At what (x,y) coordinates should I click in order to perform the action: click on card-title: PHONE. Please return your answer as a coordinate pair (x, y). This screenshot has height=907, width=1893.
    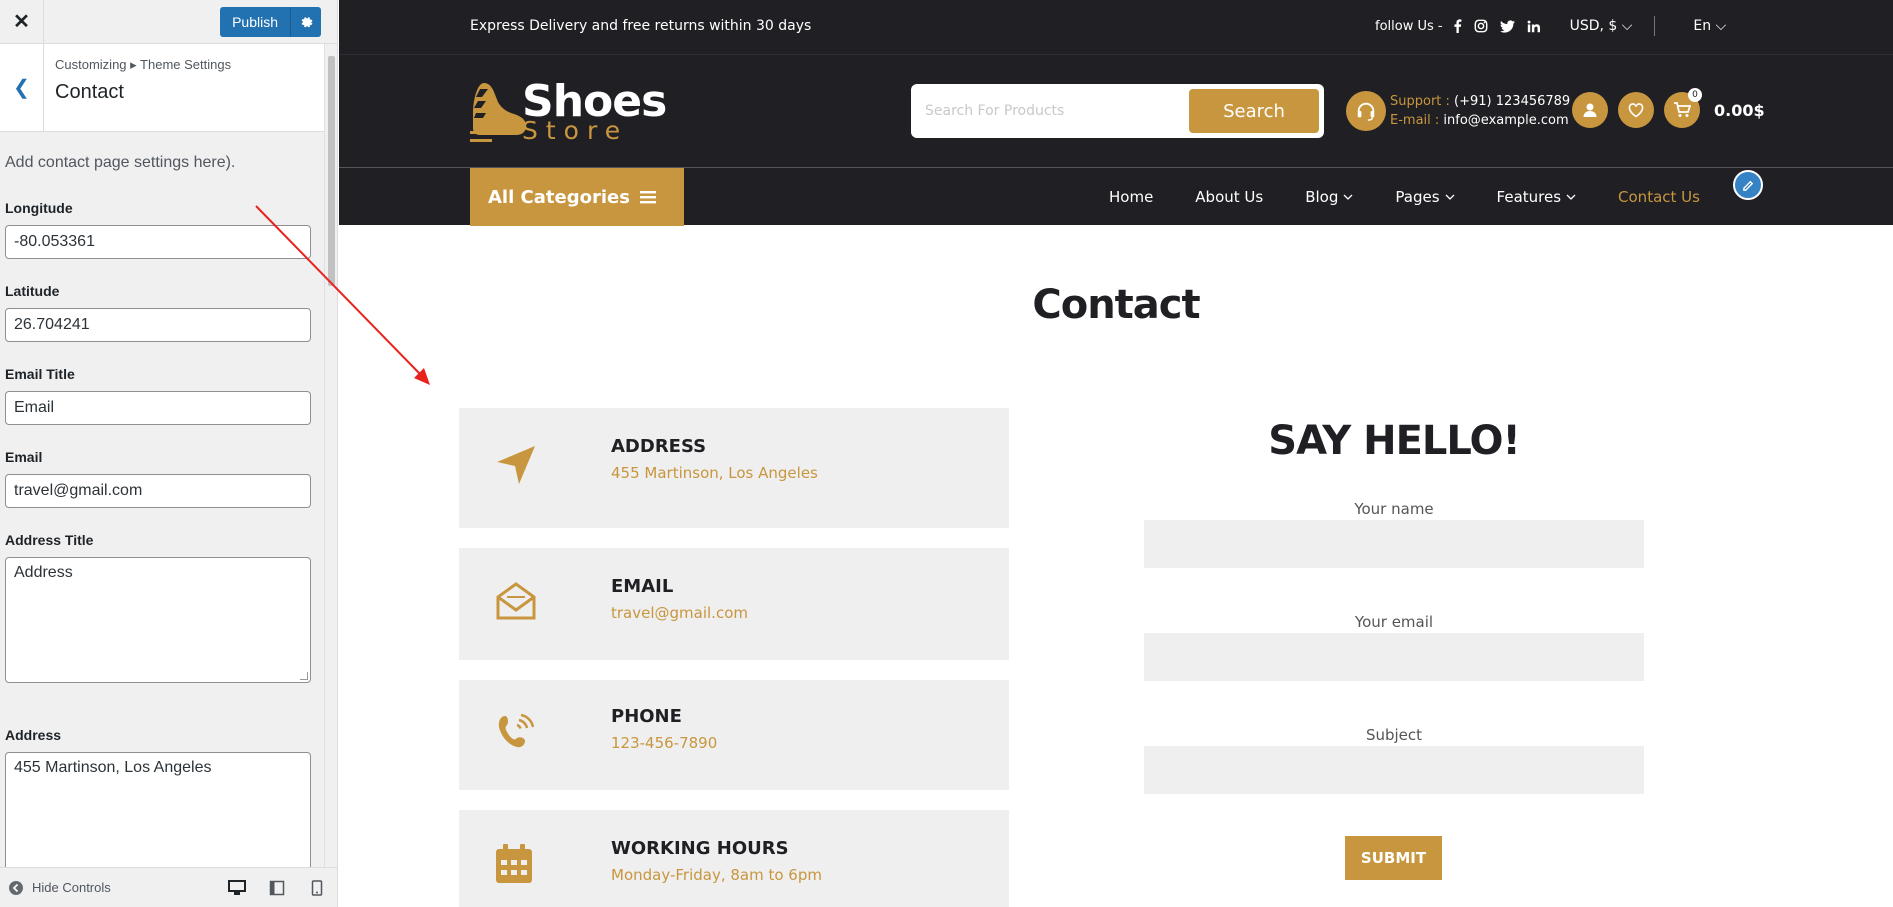
    Looking at the image, I should click on (646, 716).